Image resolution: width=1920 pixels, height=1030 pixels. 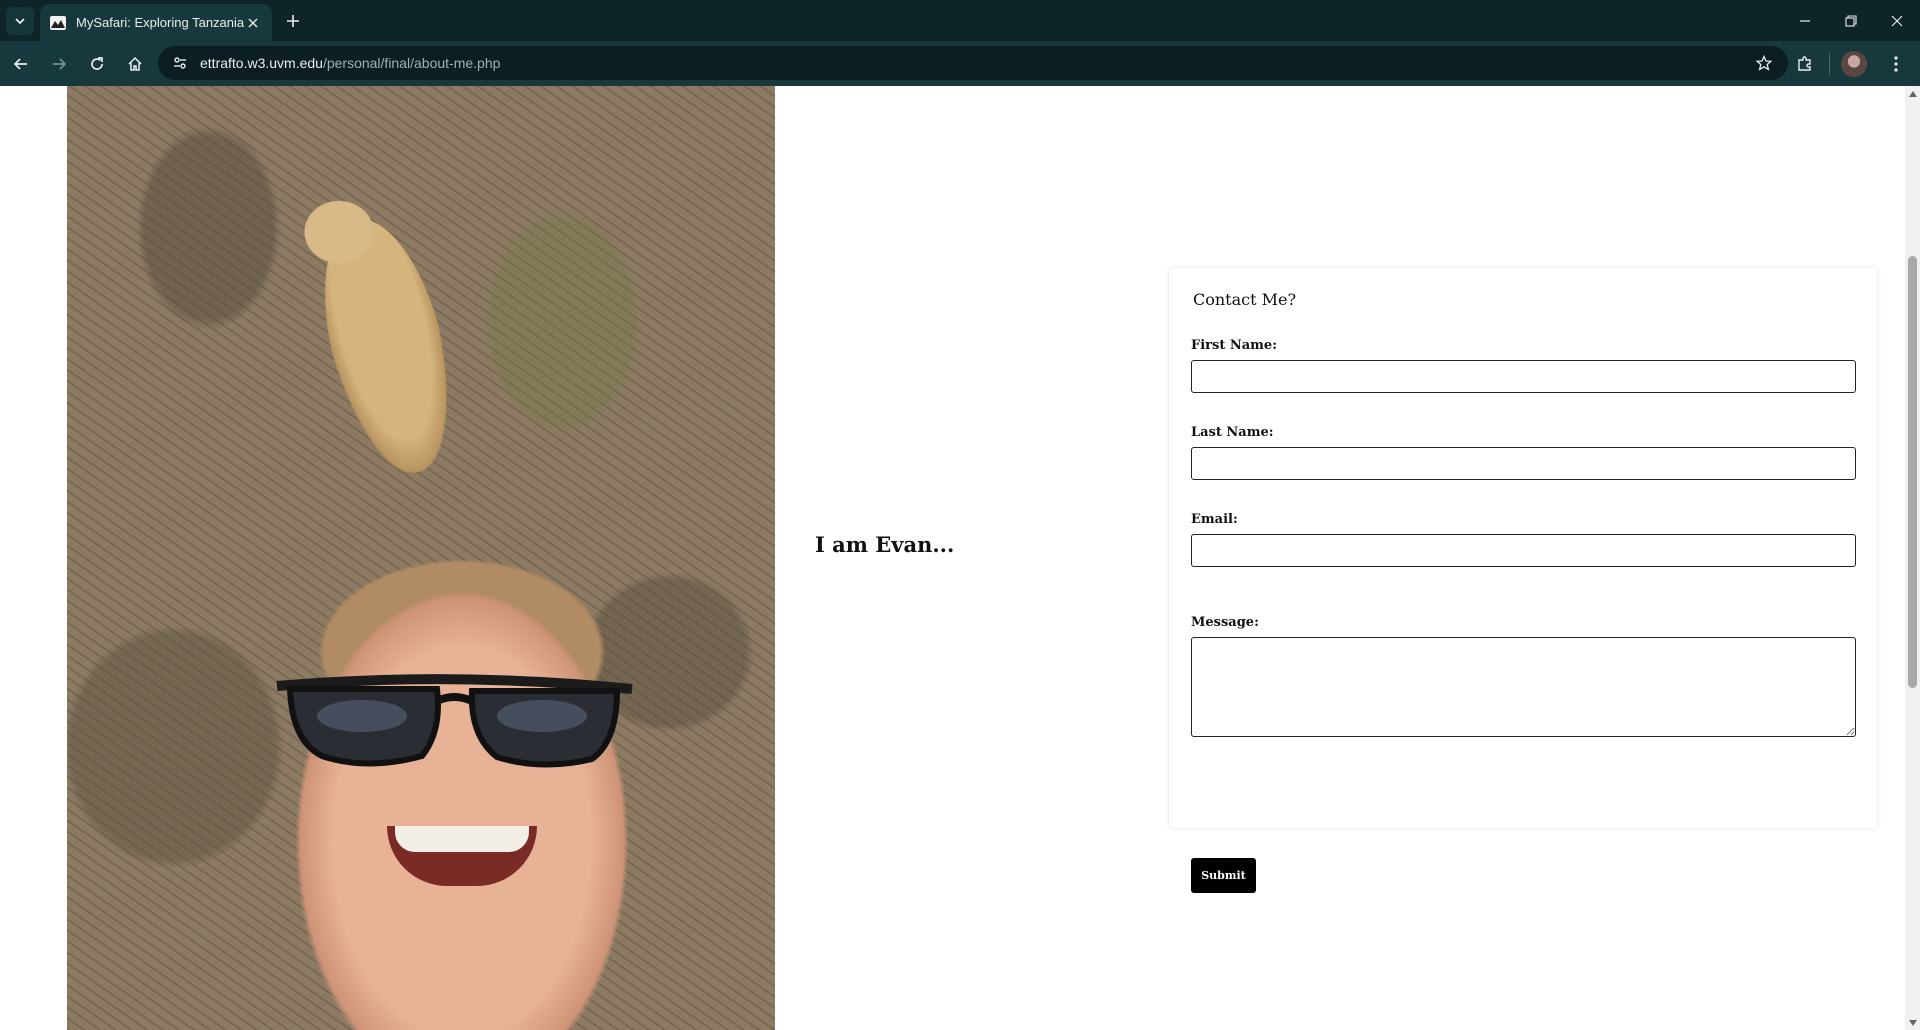 I want to click on reload-icon, so click(x=97, y=63).